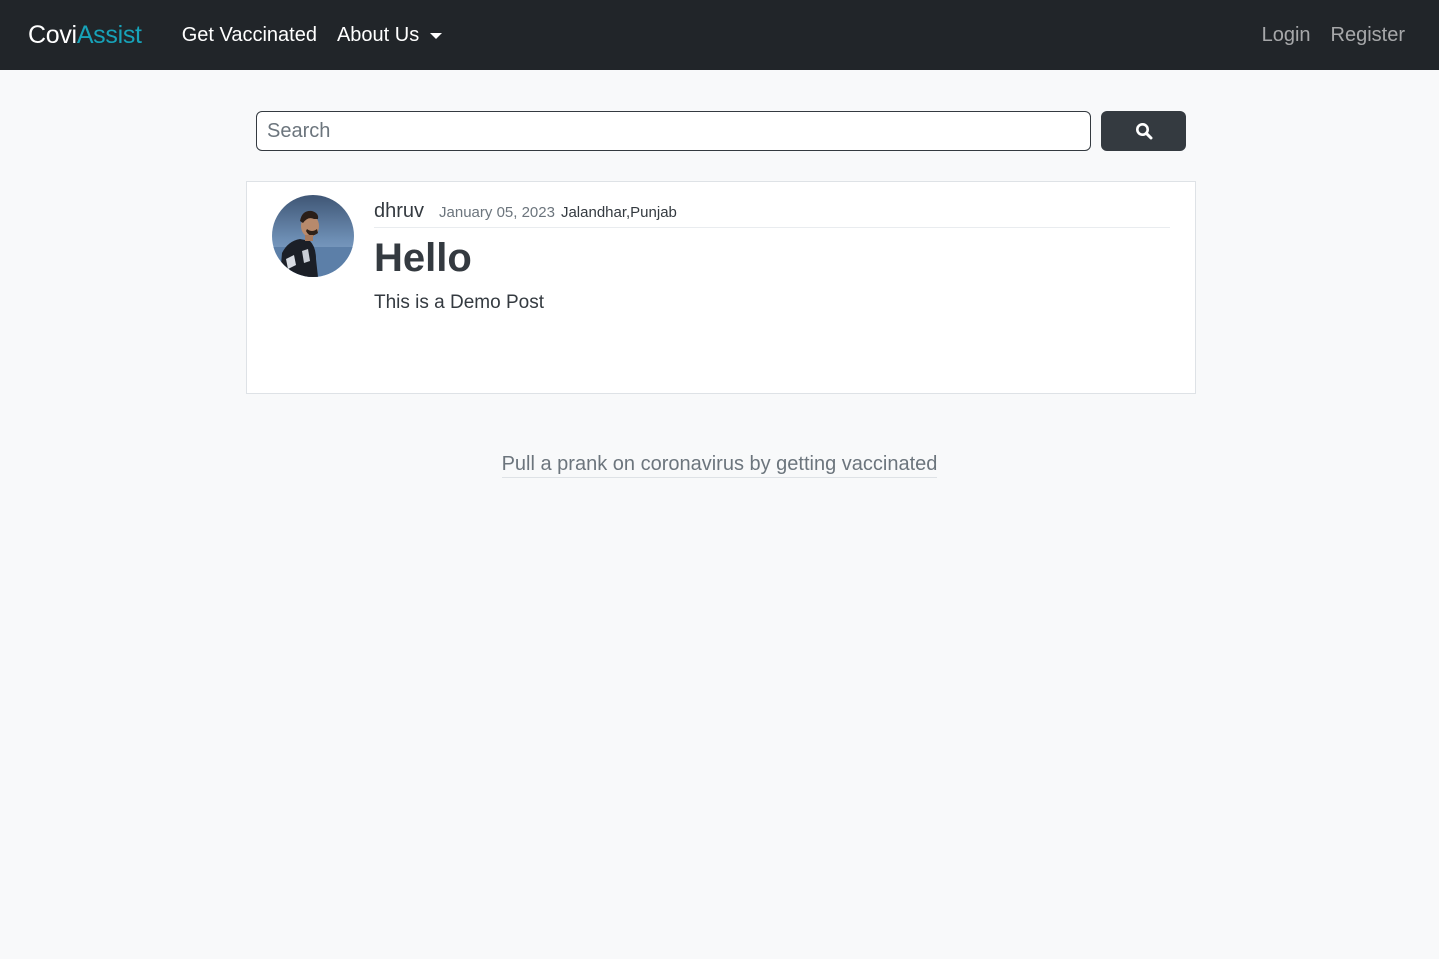 The height and width of the screenshot is (959, 1439). I want to click on post-author: dhruv, so click(399, 211).